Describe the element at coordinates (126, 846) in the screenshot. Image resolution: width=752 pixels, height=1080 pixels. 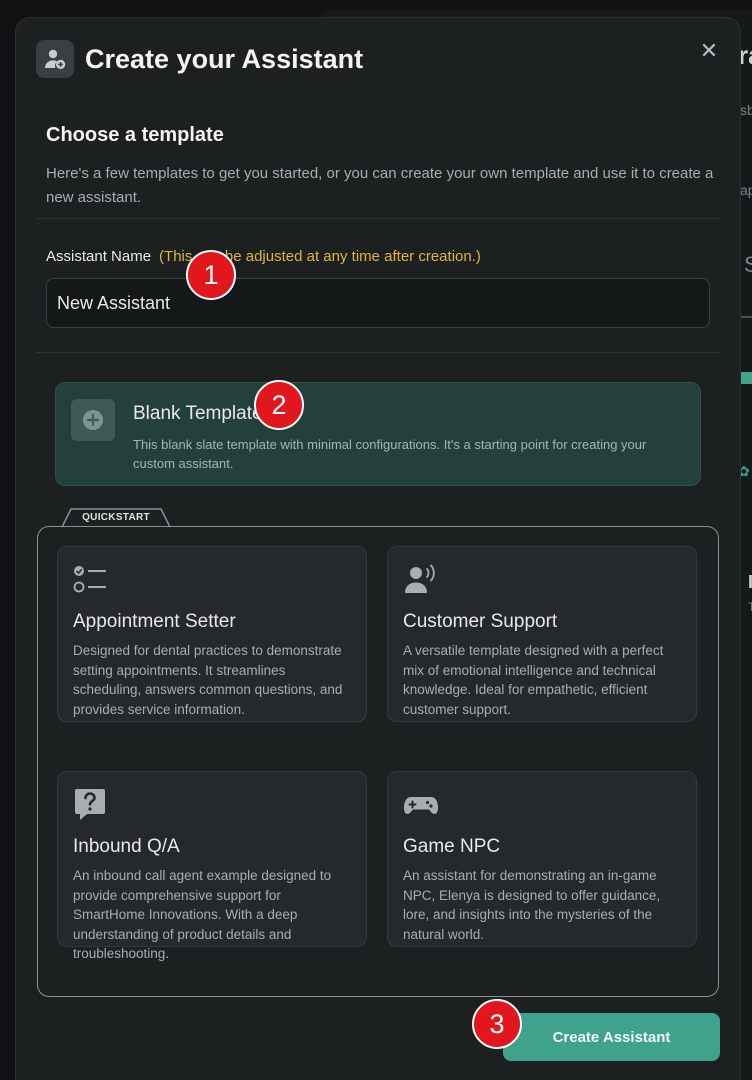
I see `template-title: Inbound Q/A` at that location.